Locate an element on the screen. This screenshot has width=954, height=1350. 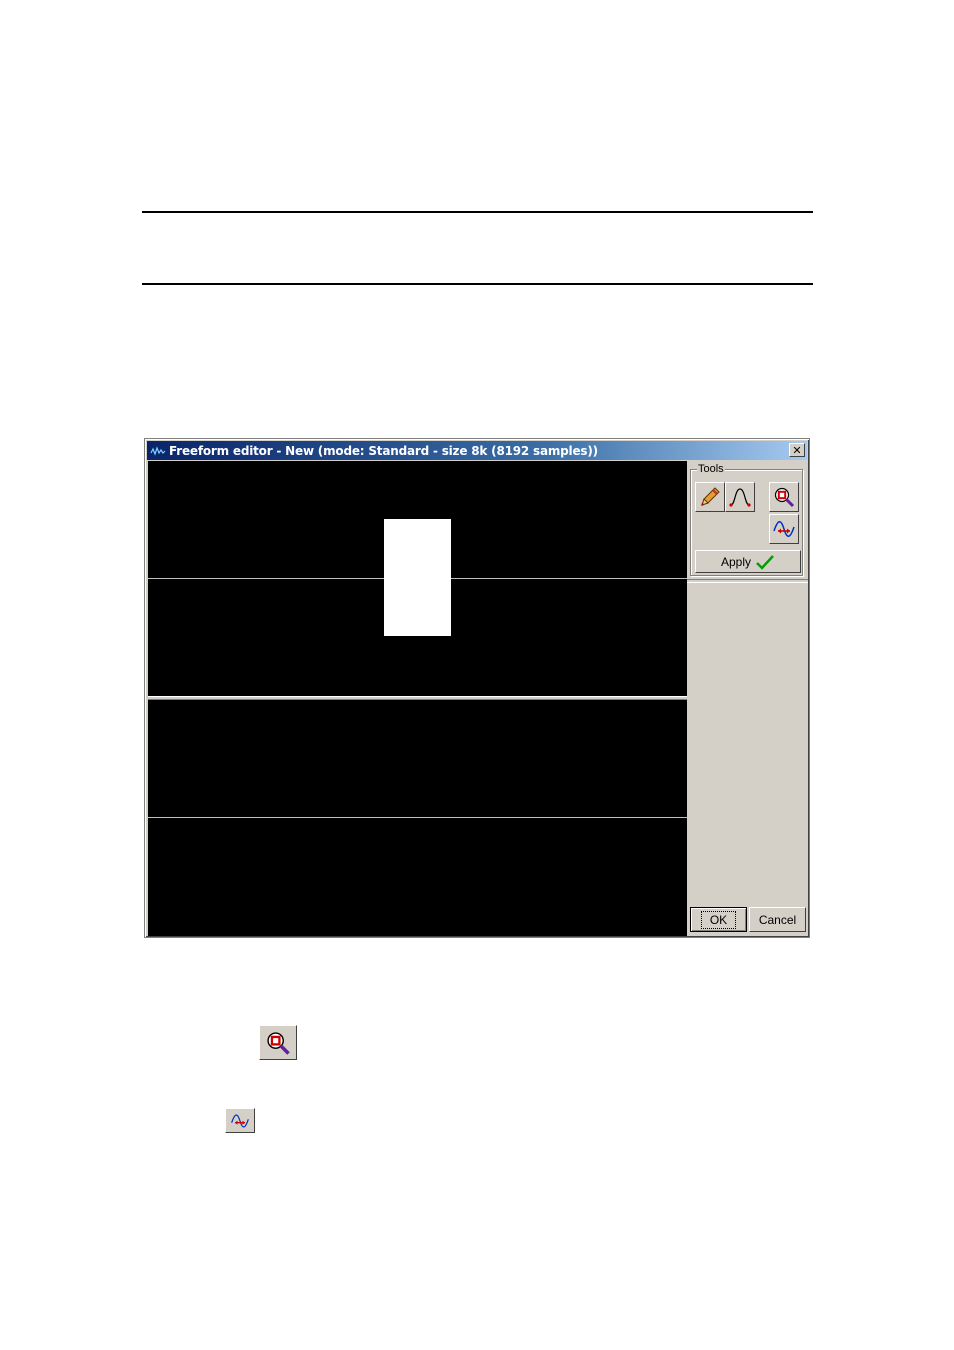
close-button: ✕ is located at coordinates (797, 450).